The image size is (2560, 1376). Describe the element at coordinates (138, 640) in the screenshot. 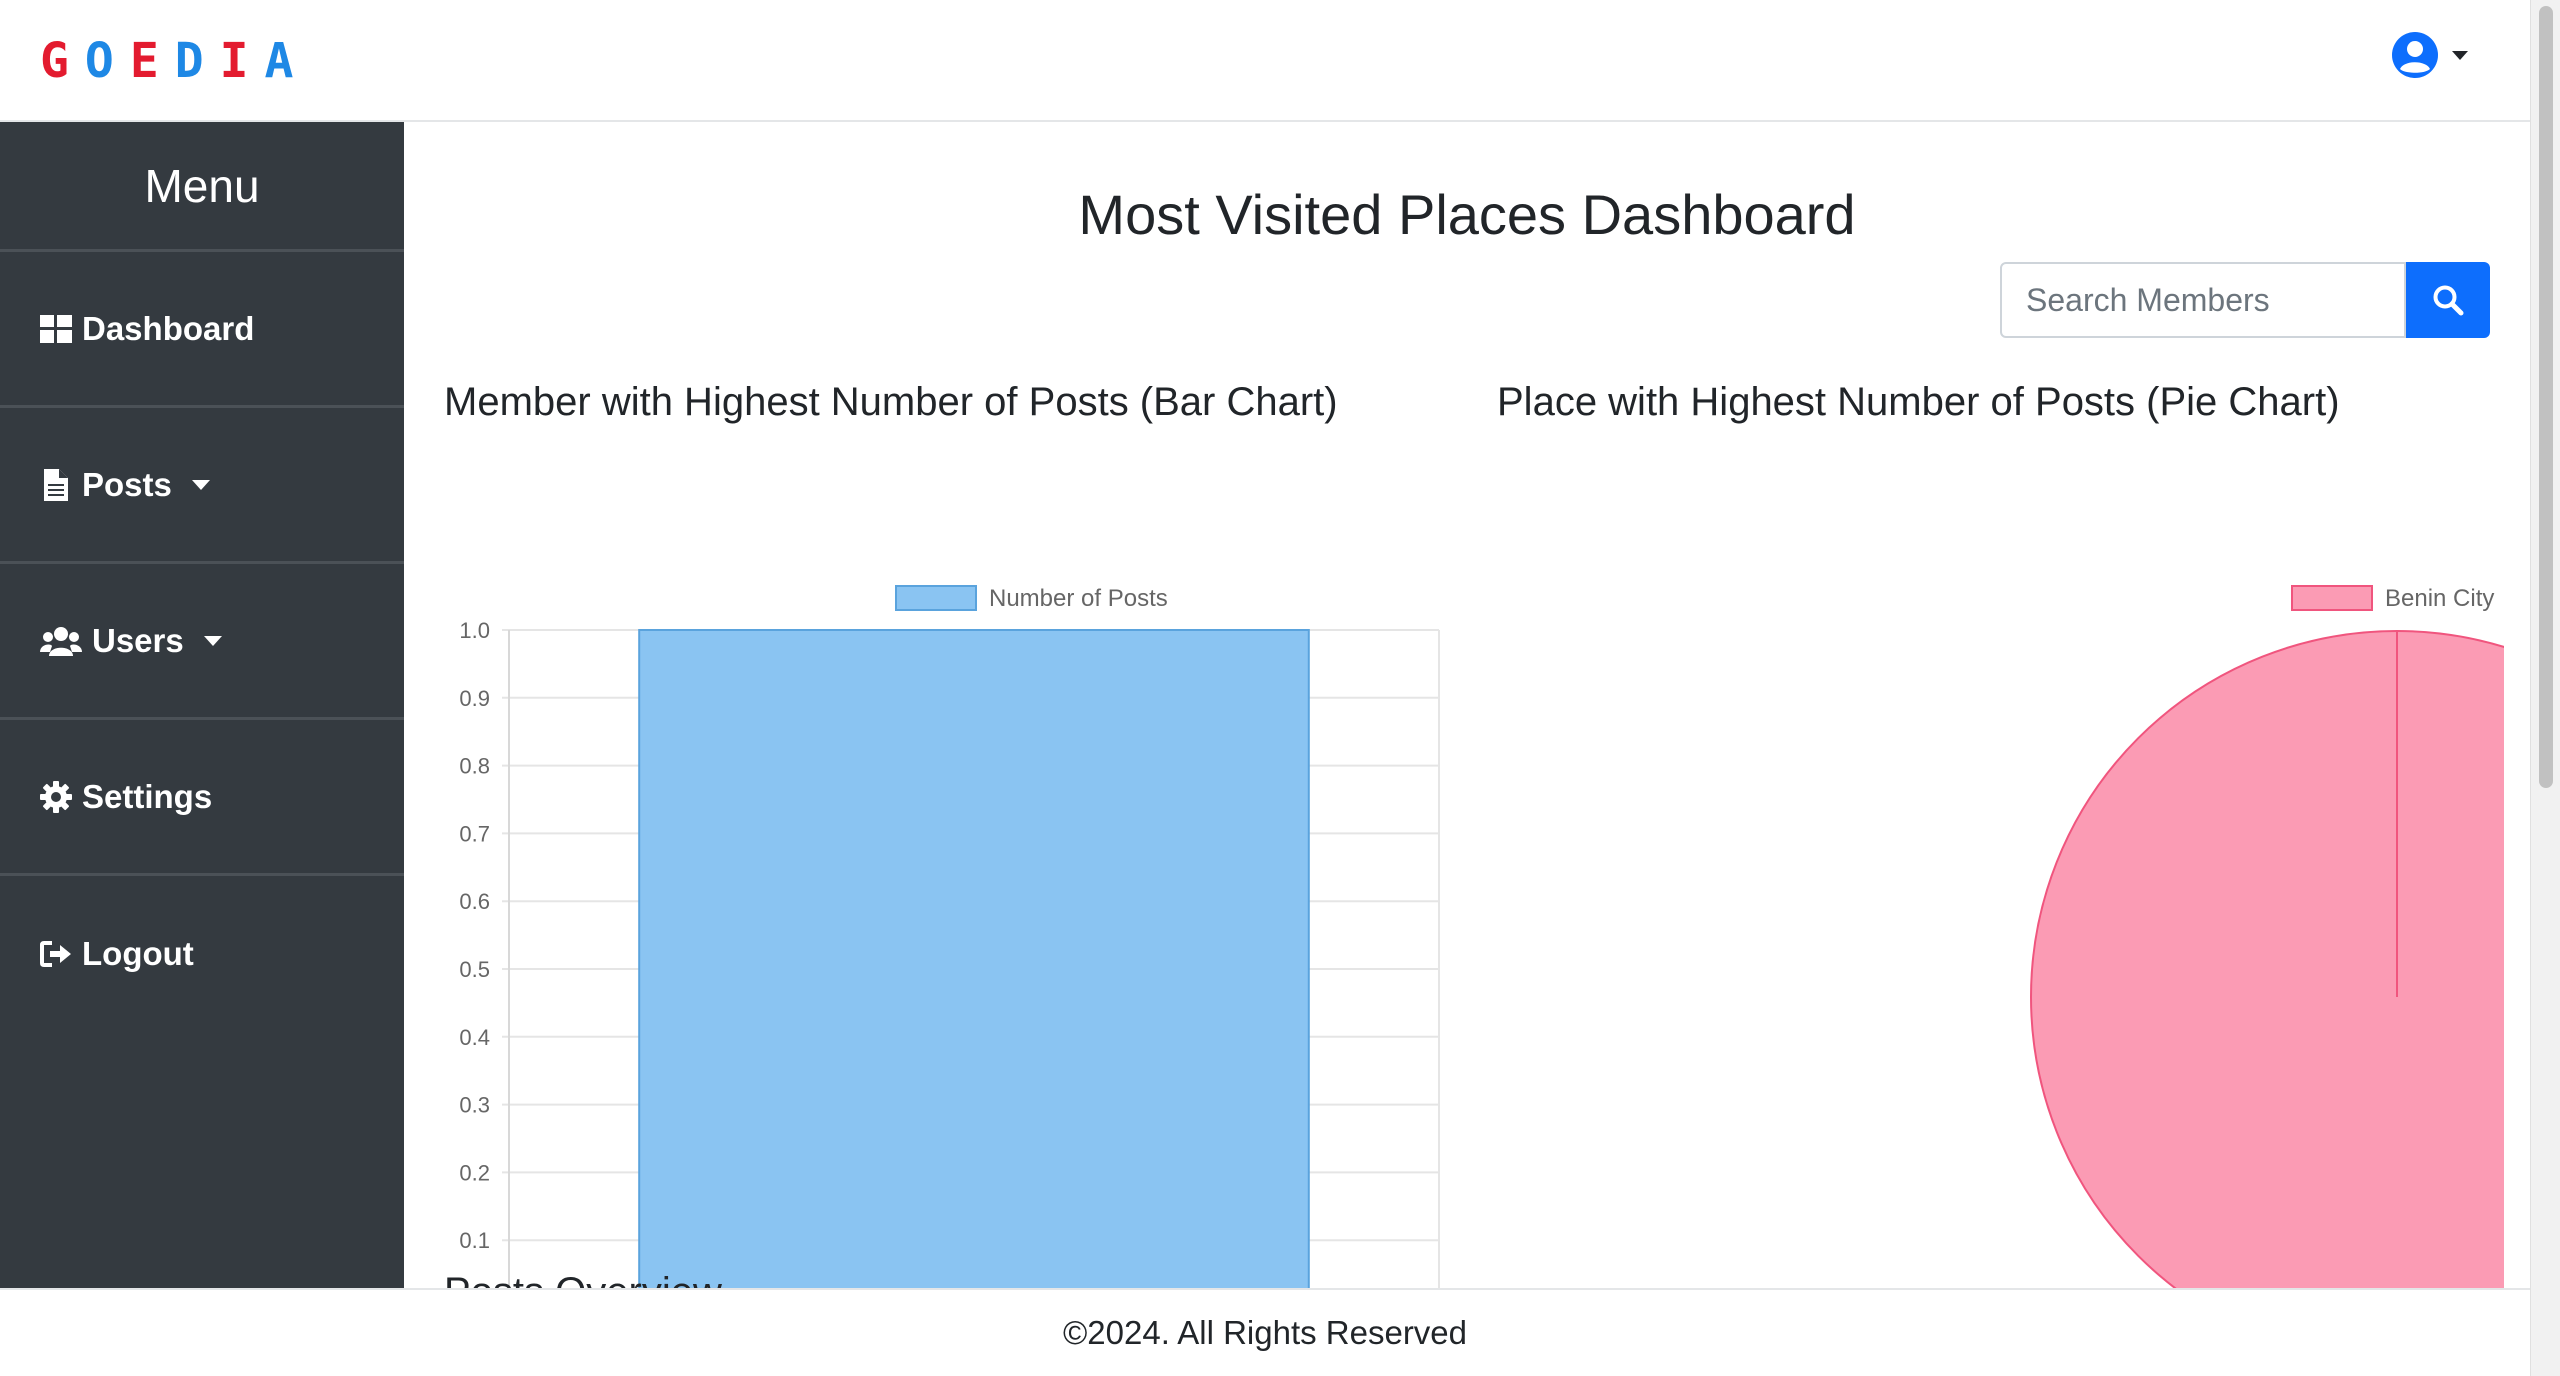

I see `sidebar-item-label: Users` at that location.